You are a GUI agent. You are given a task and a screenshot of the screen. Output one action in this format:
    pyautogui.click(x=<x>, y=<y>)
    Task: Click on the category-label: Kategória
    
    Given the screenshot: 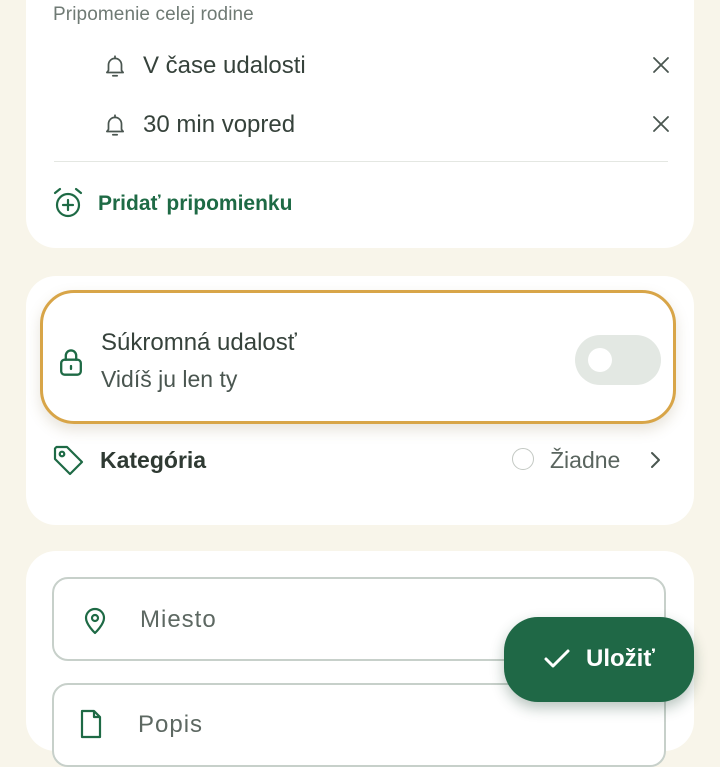 What is the action you would take?
    pyautogui.click(x=153, y=460)
    